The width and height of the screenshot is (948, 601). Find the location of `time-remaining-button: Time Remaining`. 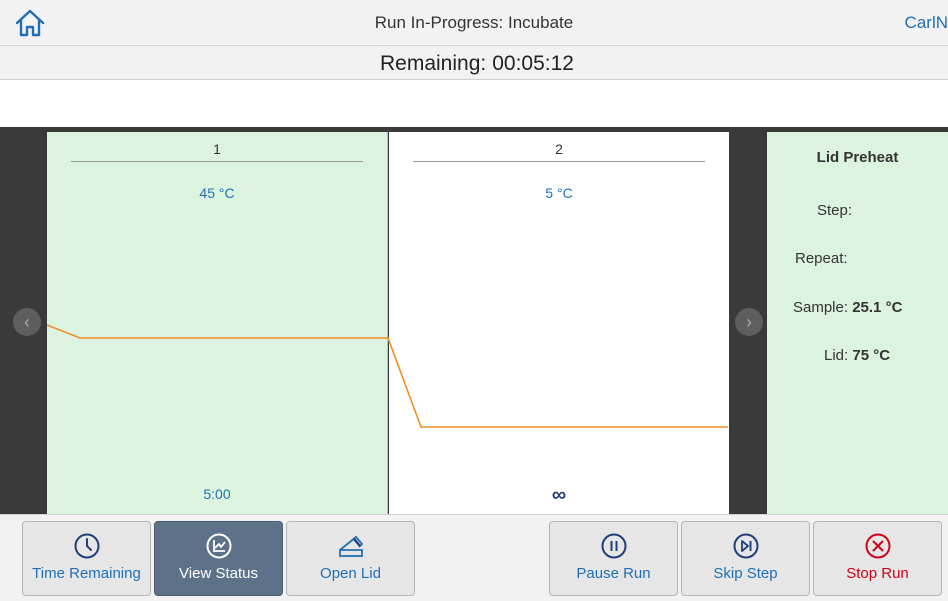

time-remaining-button: Time Remaining is located at coordinates (86, 558).